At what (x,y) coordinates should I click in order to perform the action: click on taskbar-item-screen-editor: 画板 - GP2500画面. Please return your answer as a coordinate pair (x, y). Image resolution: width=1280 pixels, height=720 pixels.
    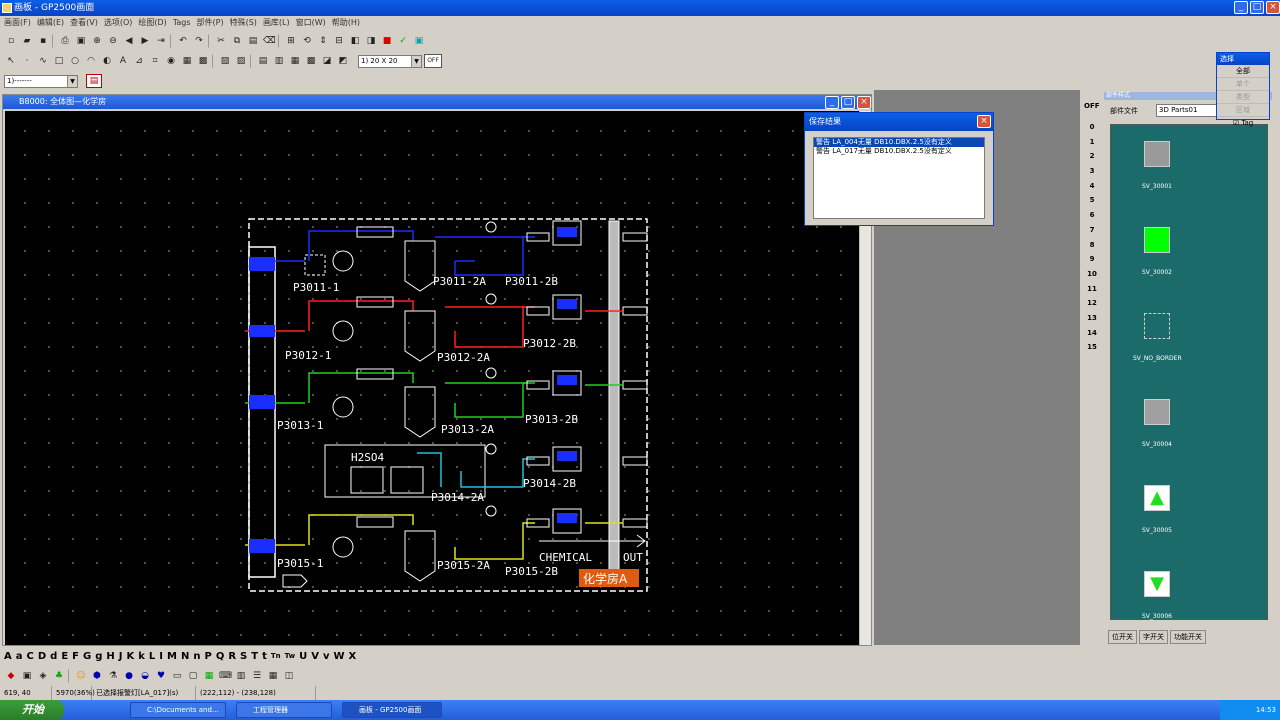
    Looking at the image, I should click on (392, 710).